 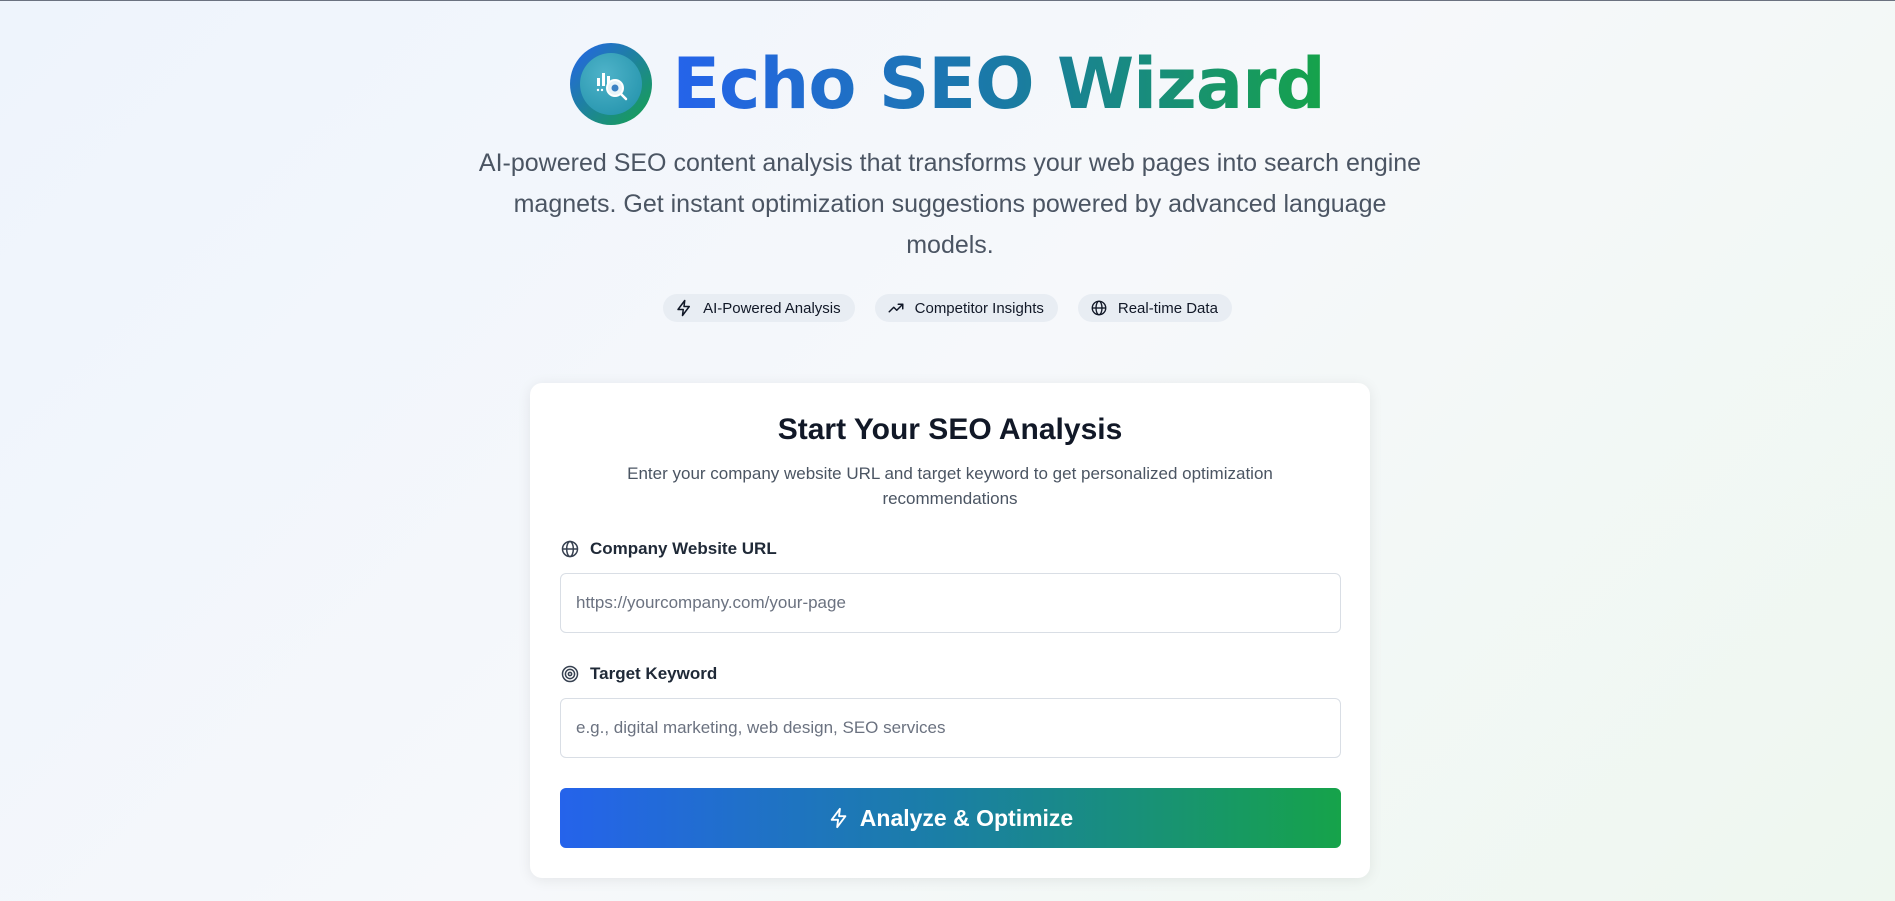 I want to click on feature-badge-ai-analysis: AI-Powered Analysis, so click(x=759, y=308).